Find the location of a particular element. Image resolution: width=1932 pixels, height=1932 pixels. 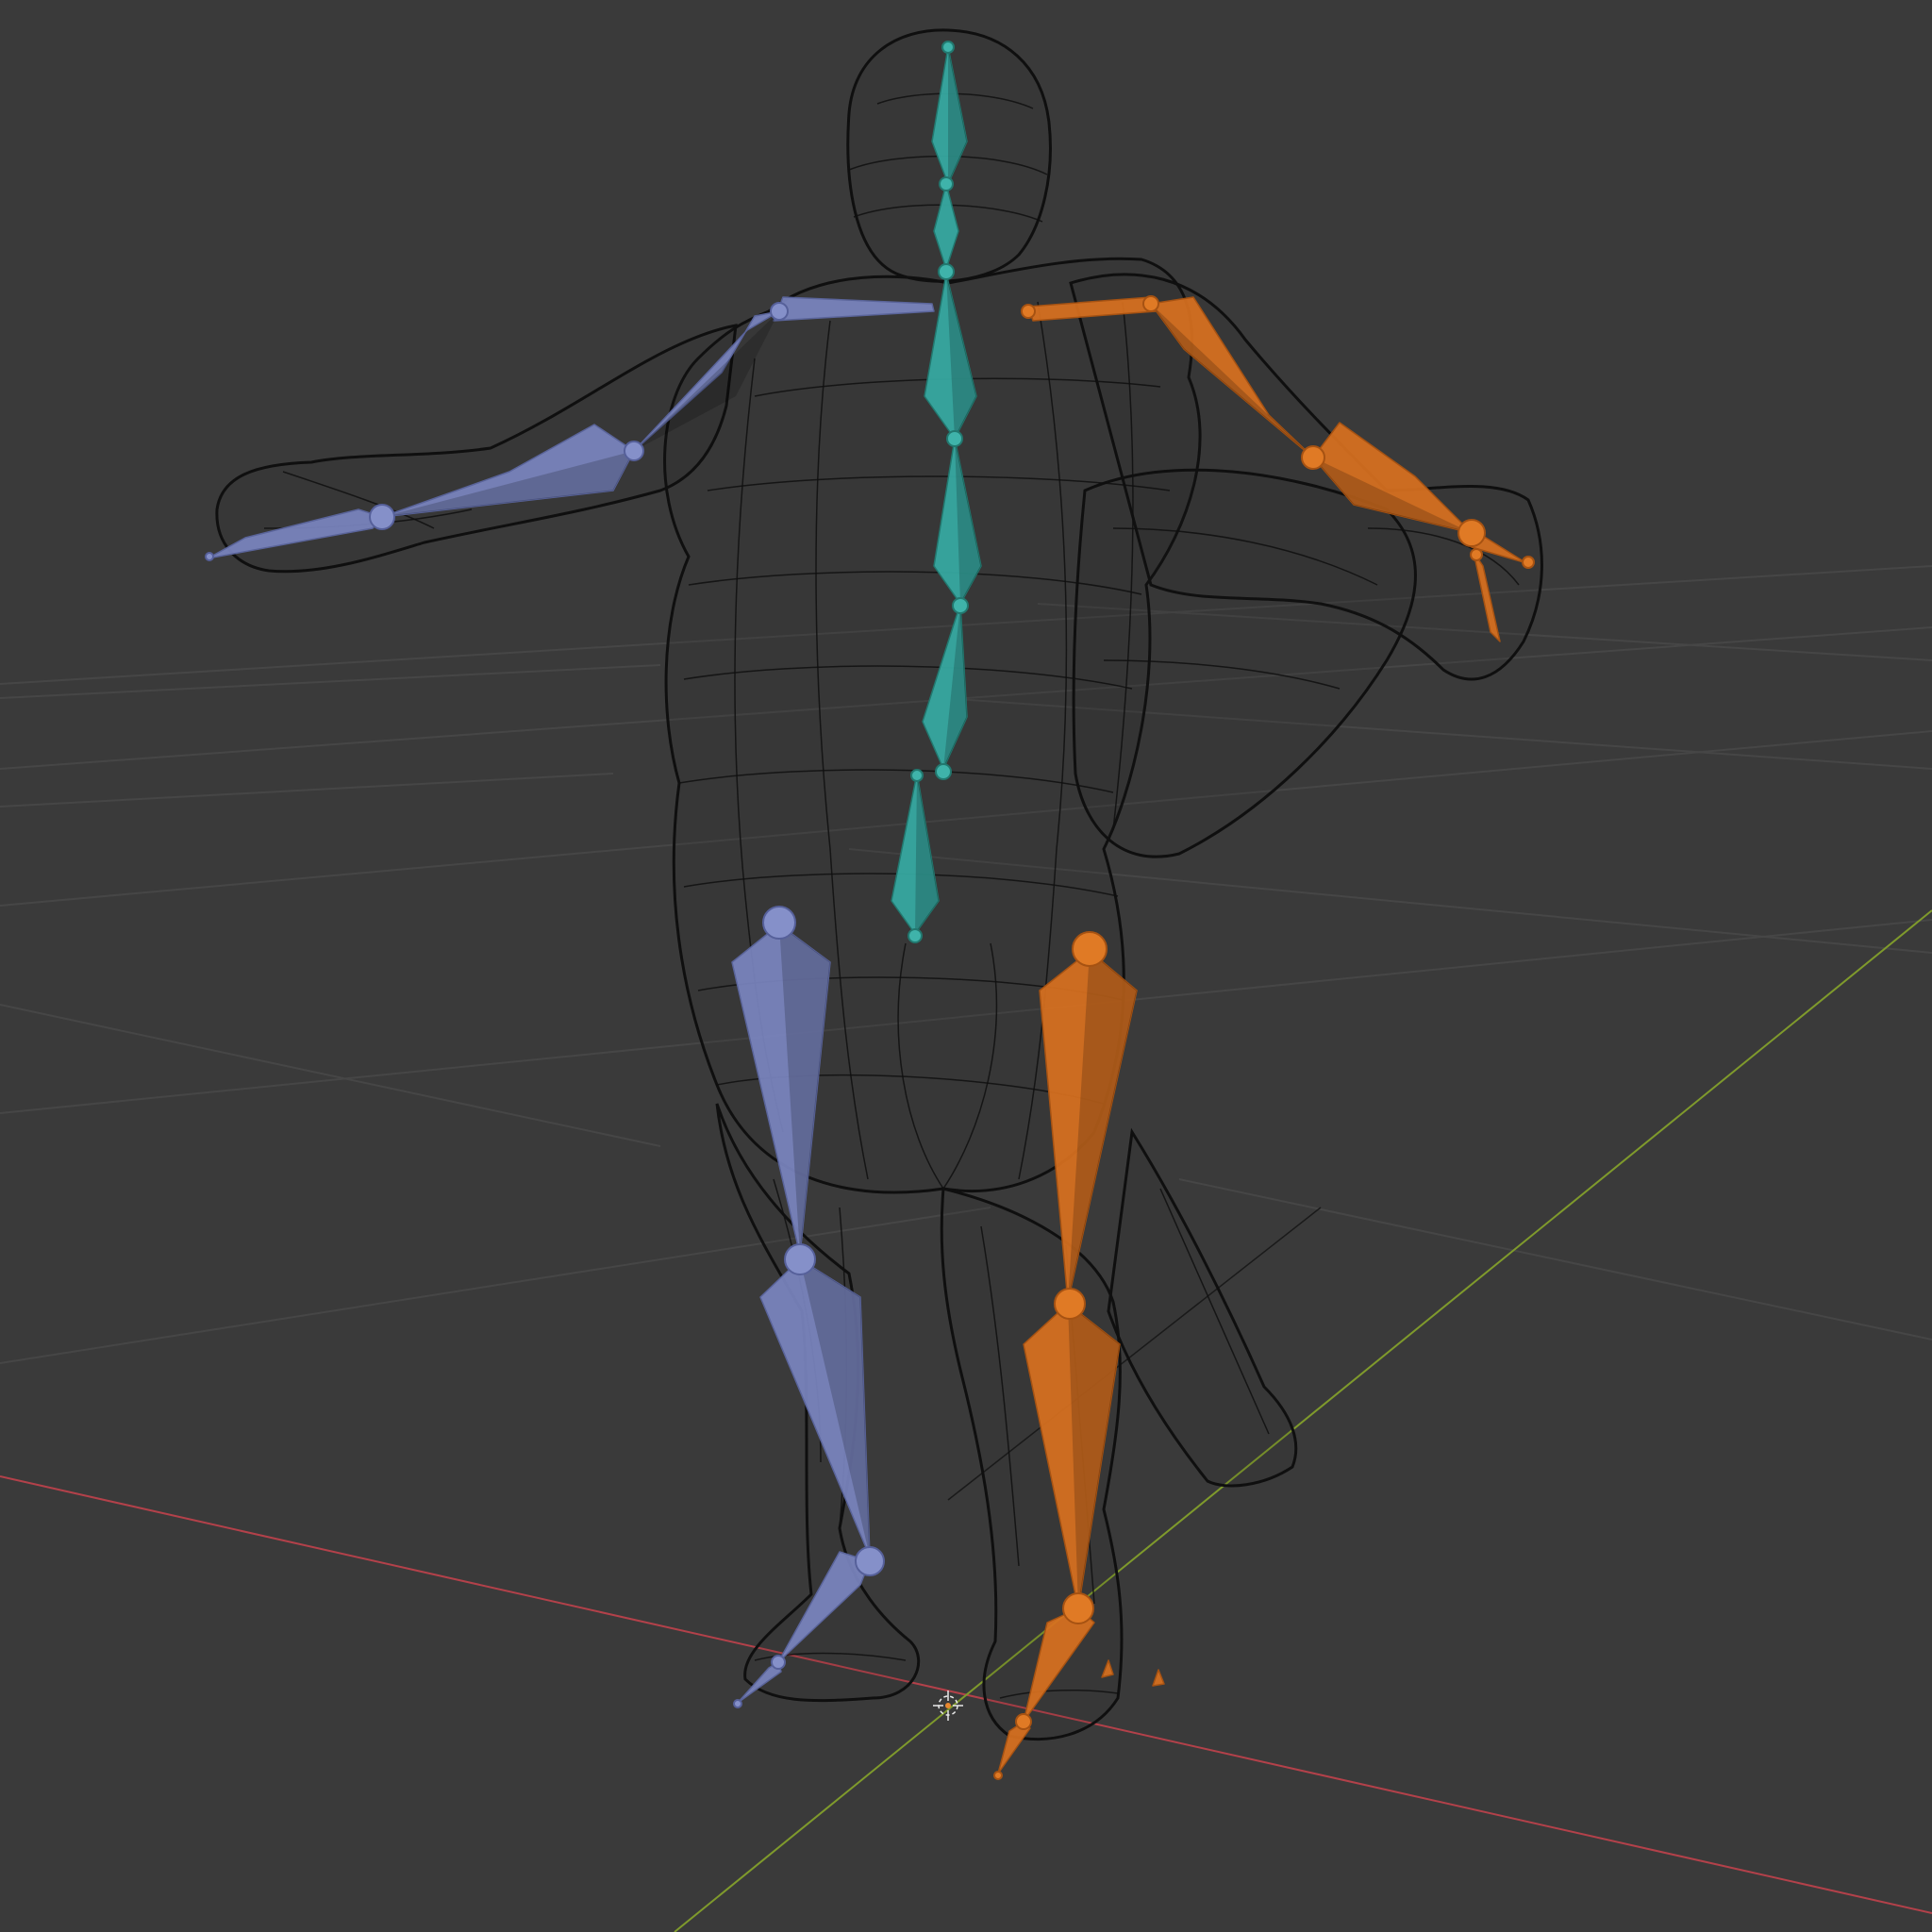

joint-clavicle-right is located at coordinates (1150, 304).